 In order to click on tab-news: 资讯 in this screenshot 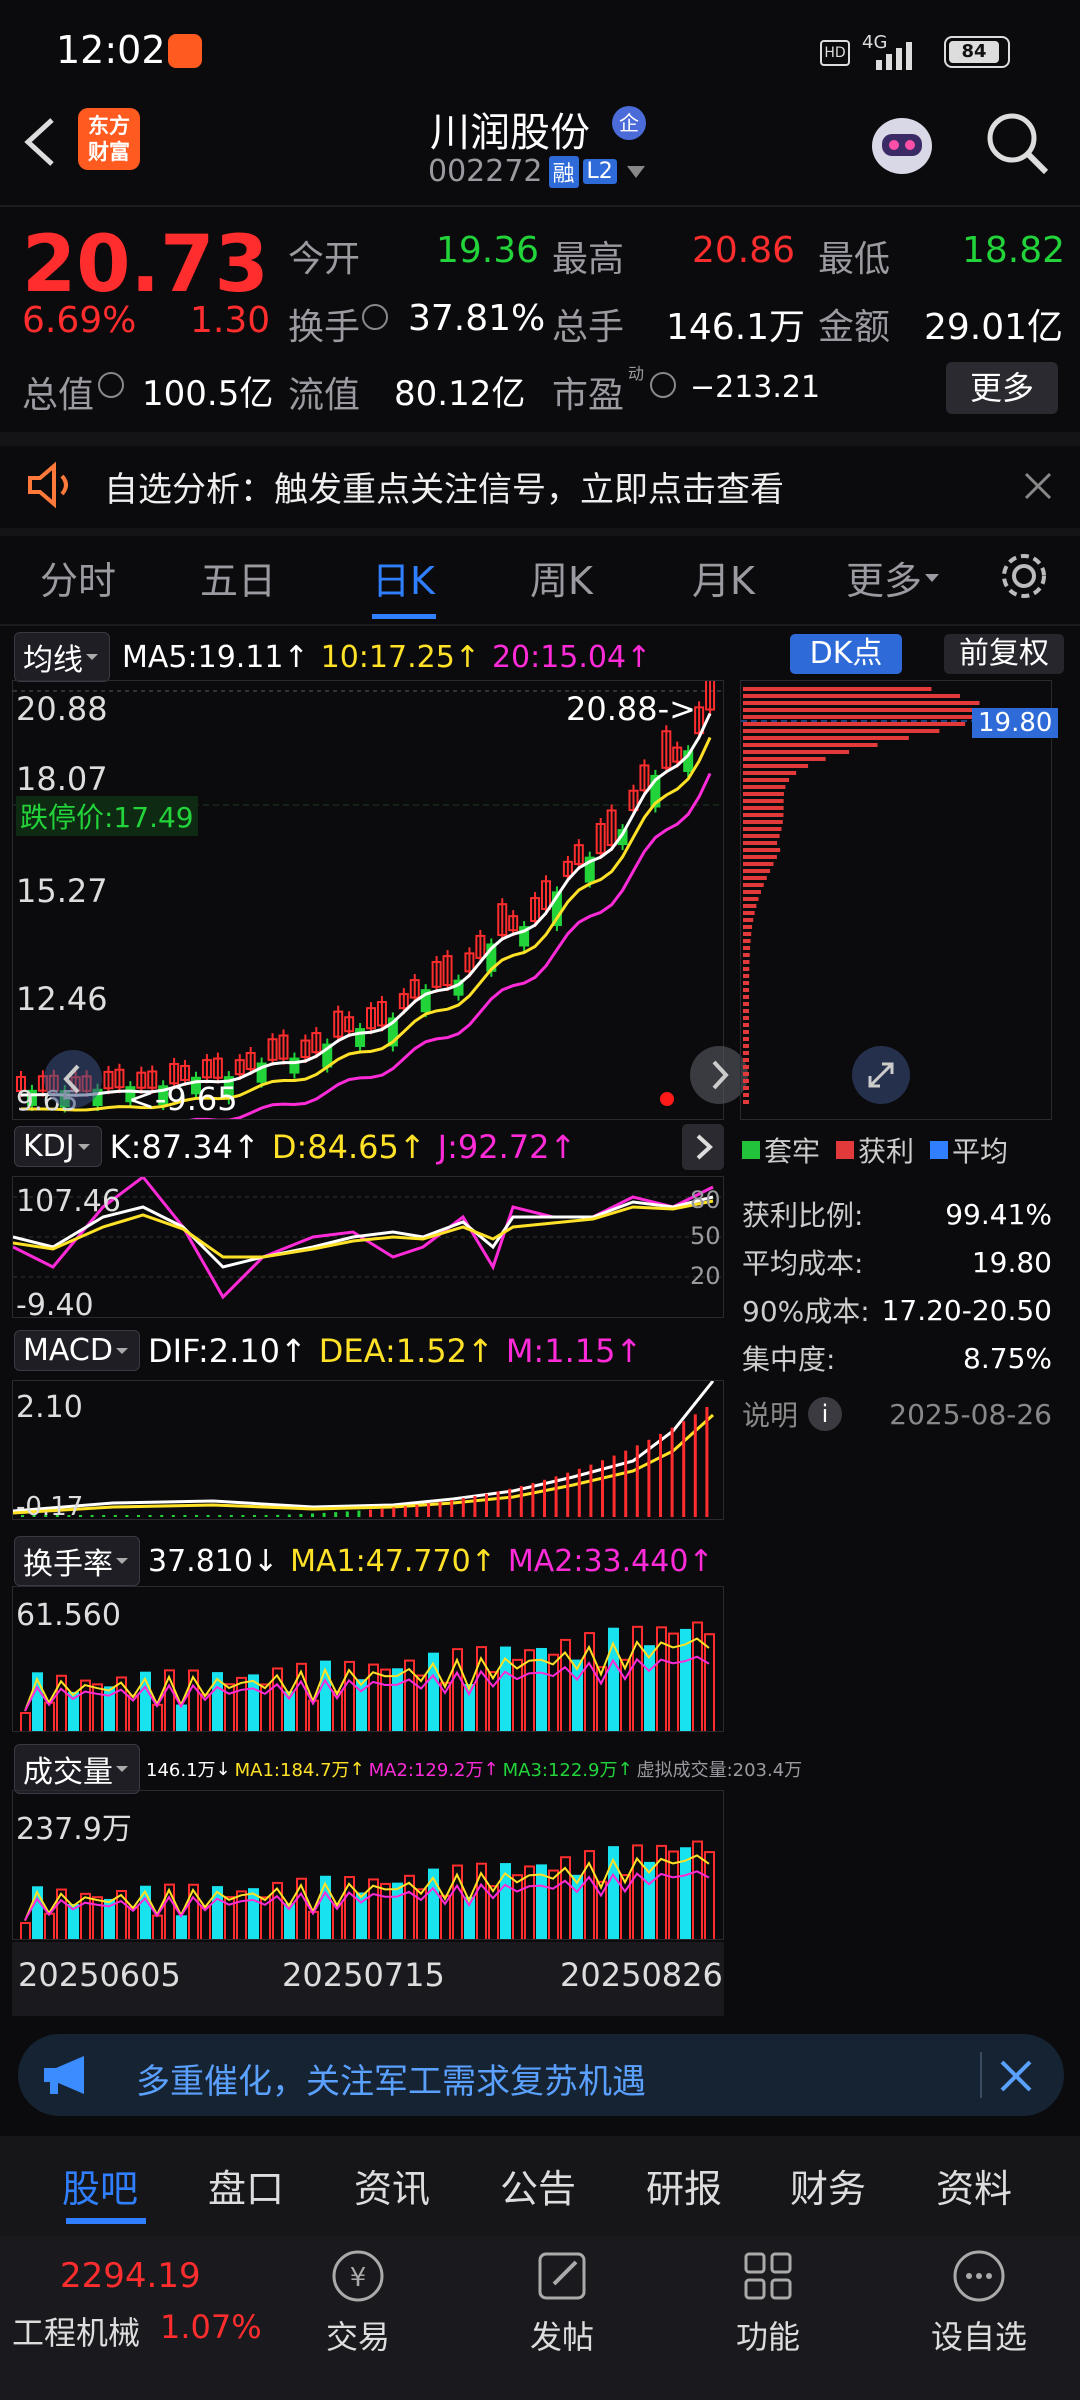, I will do `click(392, 2185)`.